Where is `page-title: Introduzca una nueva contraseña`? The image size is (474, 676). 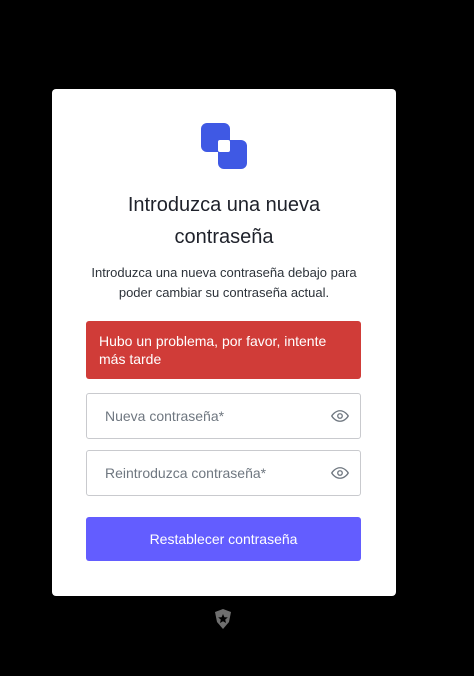
page-title: Introduzca una nueva contraseña is located at coordinates (224, 221).